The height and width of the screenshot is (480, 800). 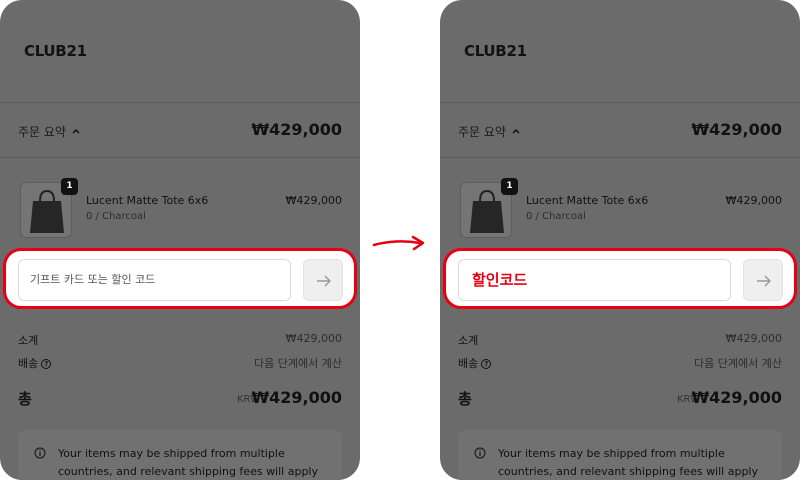 What do you see at coordinates (398, 243) in the screenshot?
I see `transition-arrow-icon` at bounding box center [398, 243].